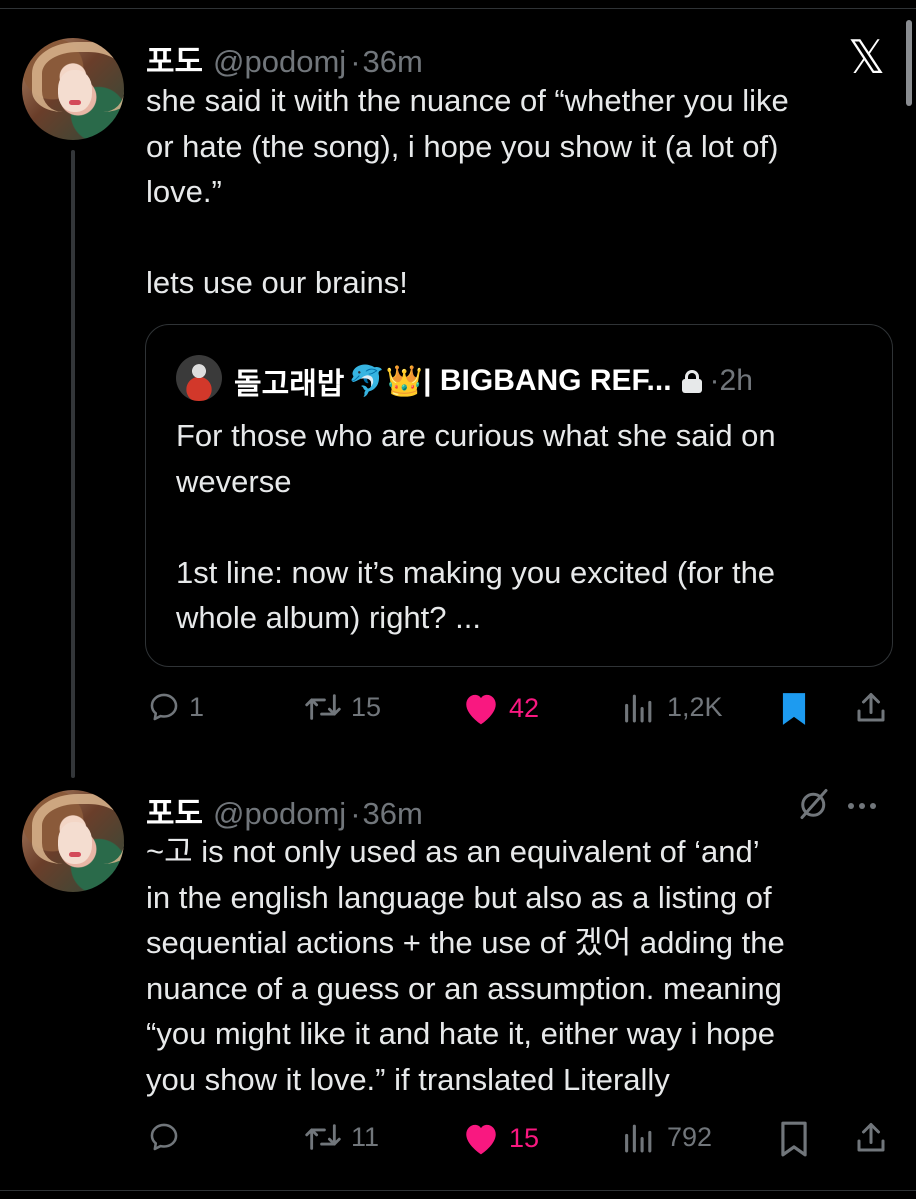 The image size is (916, 1199). I want to click on repost-button: 11, so click(341, 1137).